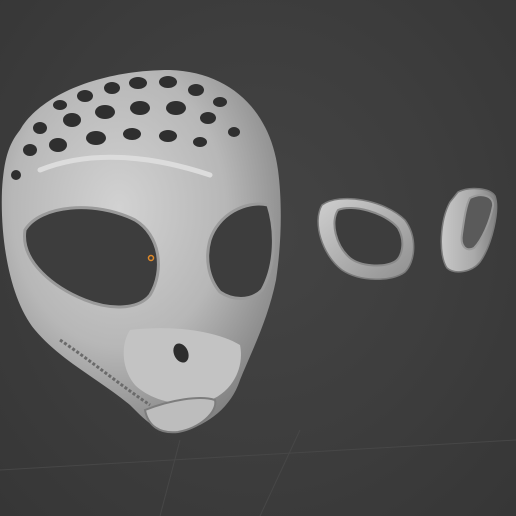 This screenshot has height=516, width=516. Describe the element at coordinates (469, 230) in the screenshot. I see `eye-cylinder-mesh` at that location.